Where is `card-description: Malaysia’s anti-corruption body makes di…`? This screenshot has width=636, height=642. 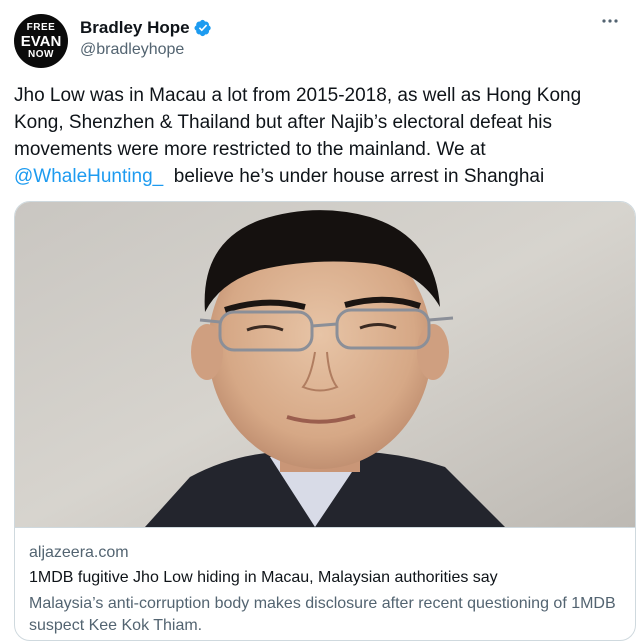 card-description: Malaysia’s anti-corruption body makes di… is located at coordinates (322, 614).